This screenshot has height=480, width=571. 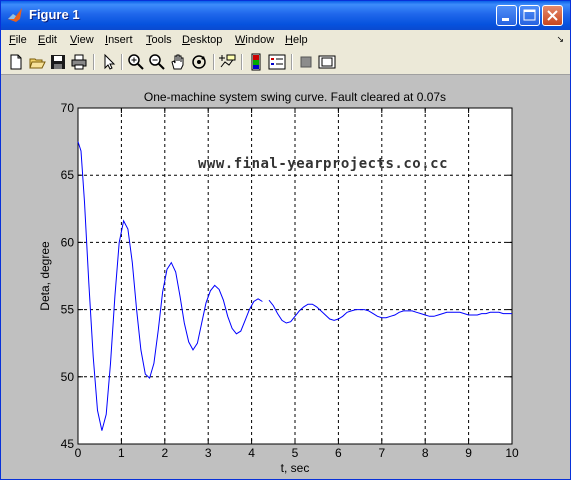 I want to click on menu-desktop-label: esktop, so click(x=206, y=40).